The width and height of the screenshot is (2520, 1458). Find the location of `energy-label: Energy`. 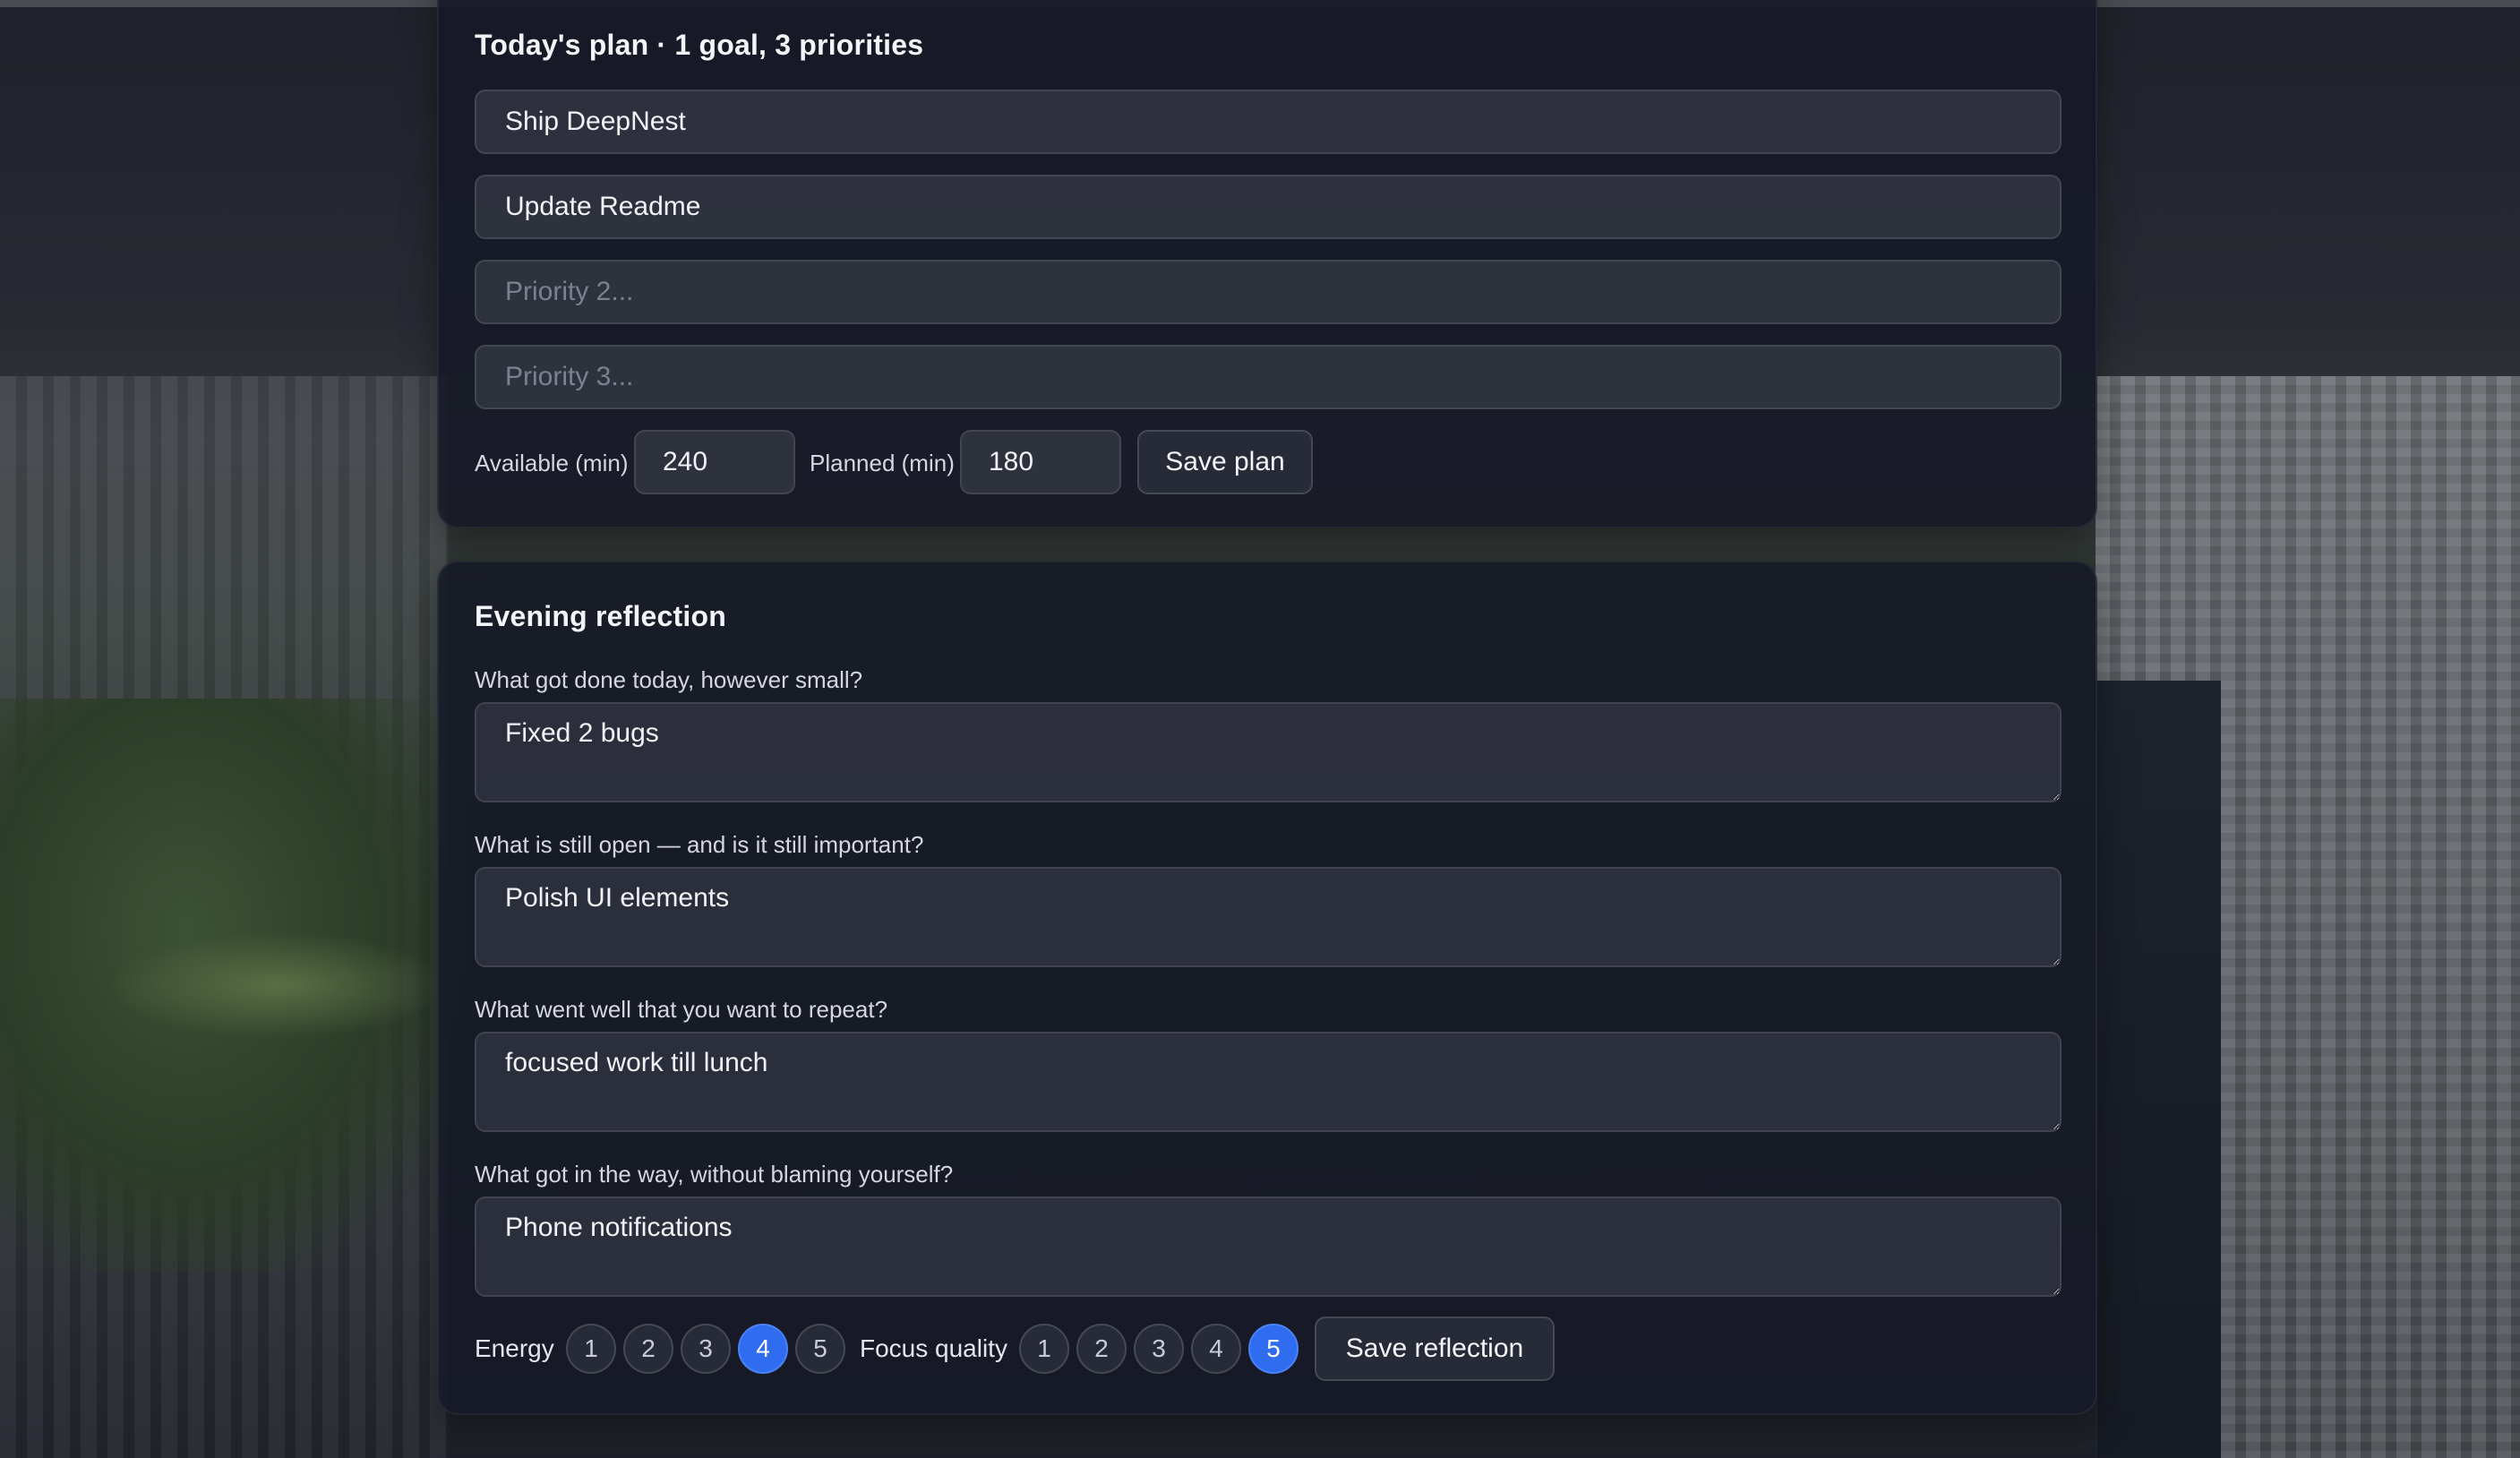

energy-label: Energy is located at coordinates (514, 1348).